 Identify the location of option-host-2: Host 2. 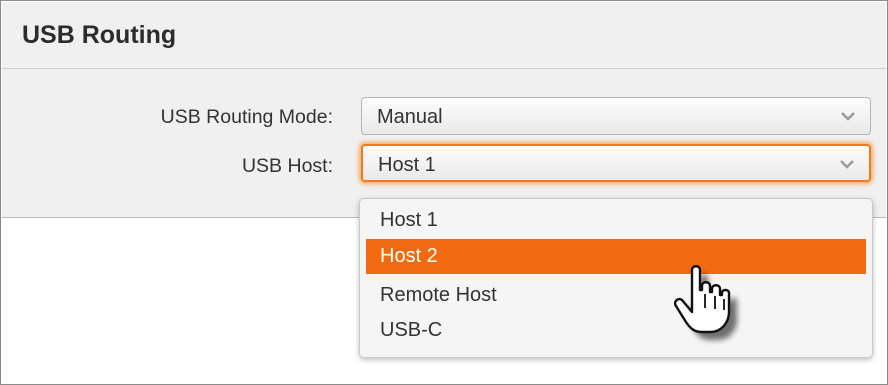
(616, 256).